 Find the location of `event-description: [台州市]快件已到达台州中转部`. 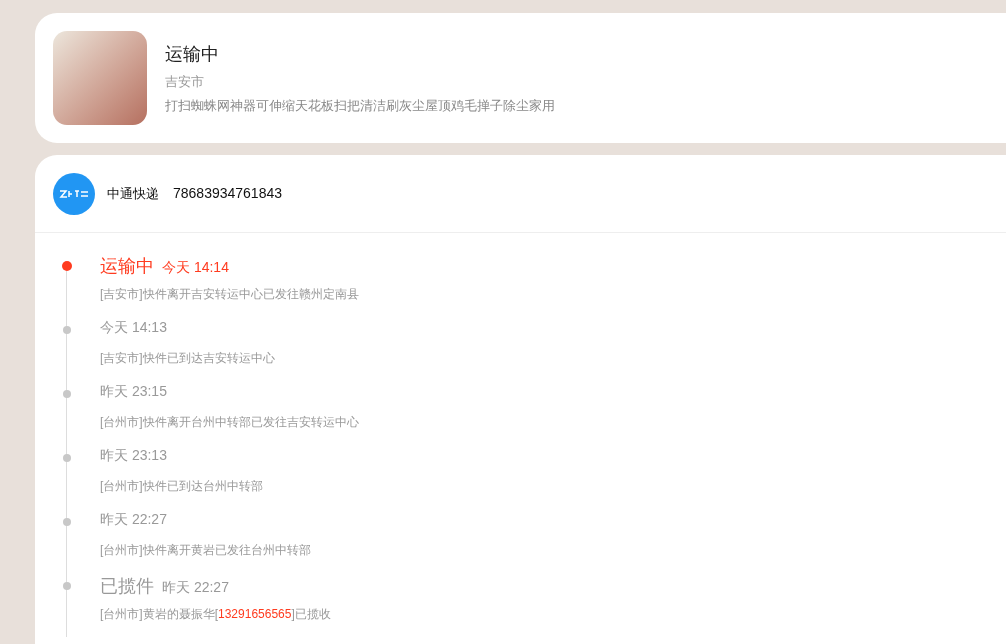

event-description: [台州市]快件已到达台州中转部 is located at coordinates (182, 486).